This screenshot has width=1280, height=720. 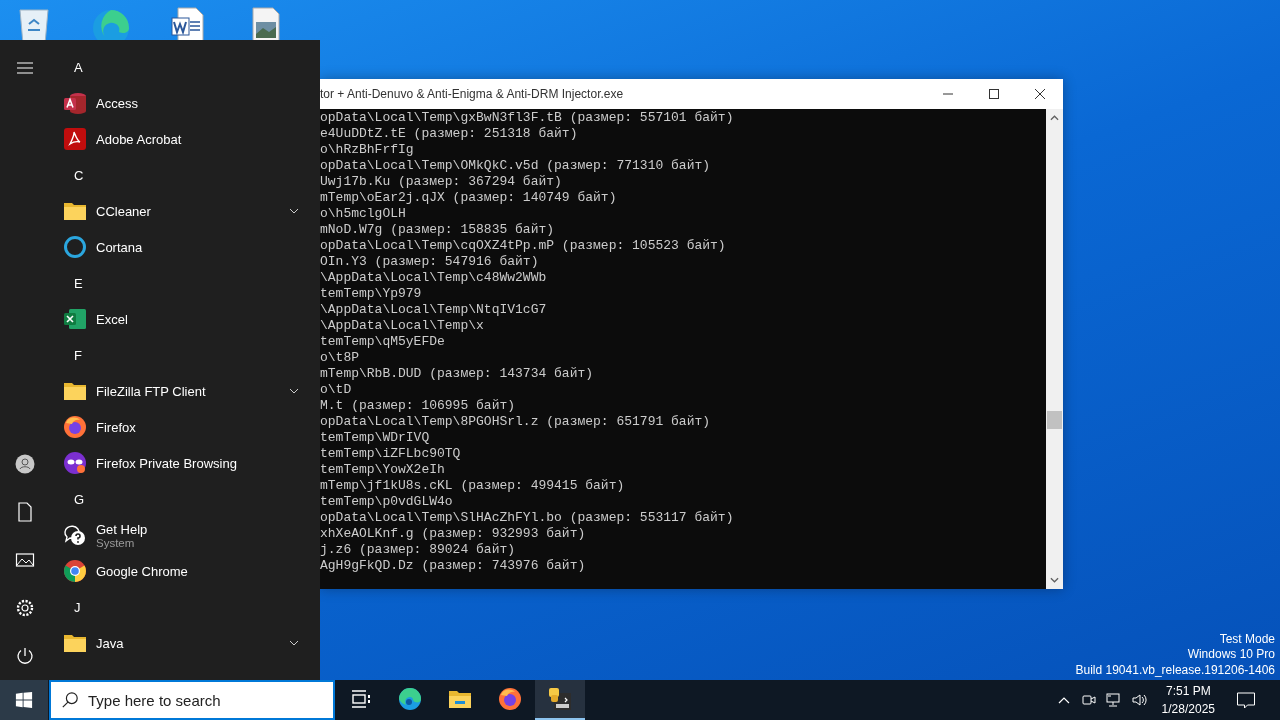 What do you see at coordinates (527, 518) in the screenshot?
I see `console-line: opData\Local\Temp\SlHAcZhFYl.bo (размер: 553117 байт)` at bounding box center [527, 518].